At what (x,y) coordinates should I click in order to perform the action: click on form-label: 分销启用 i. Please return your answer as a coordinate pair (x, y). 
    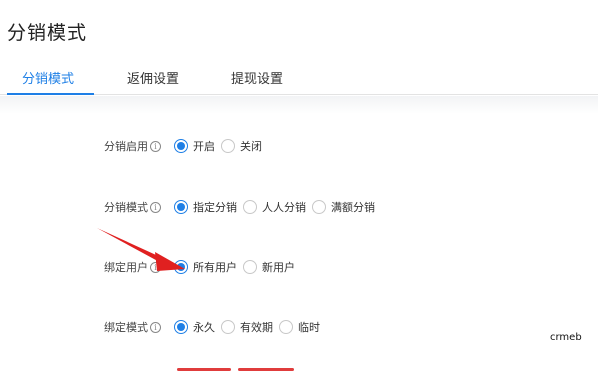
    Looking at the image, I should click on (132, 146).